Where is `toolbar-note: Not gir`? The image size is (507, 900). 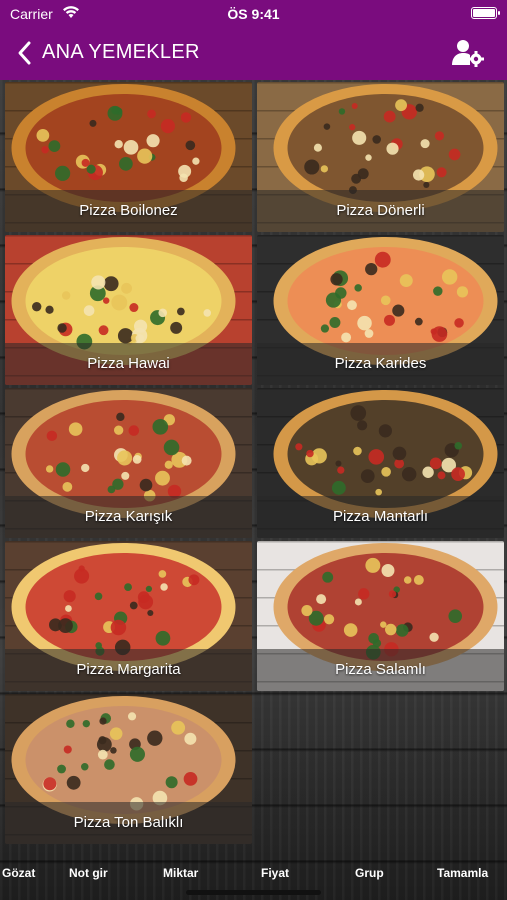
toolbar-note: Not gir is located at coordinates (88, 873).